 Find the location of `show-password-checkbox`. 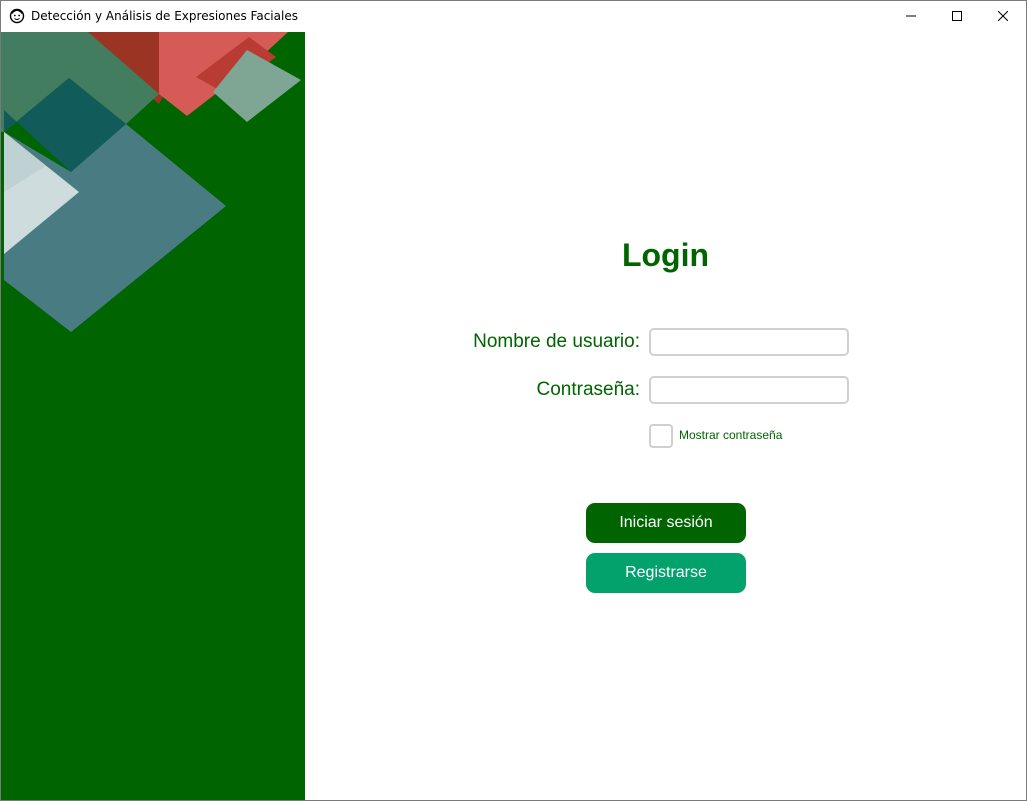

show-password-checkbox is located at coordinates (661, 436).